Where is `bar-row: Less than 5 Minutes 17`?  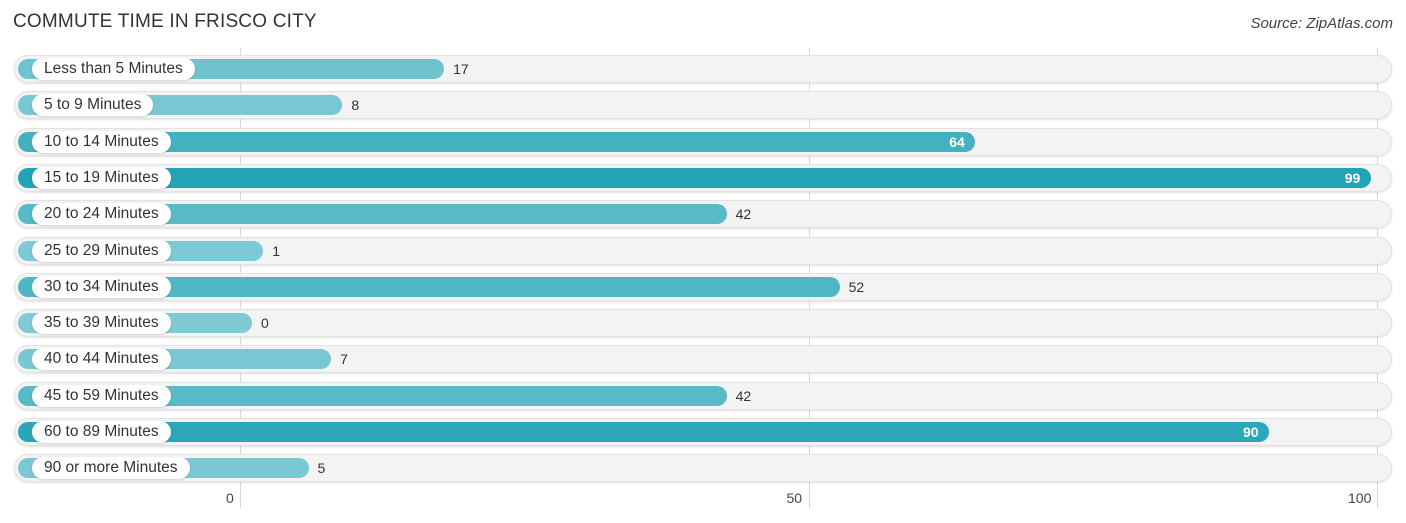 bar-row: Less than 5 Minutes 17 is located at coordinates (703, 69).